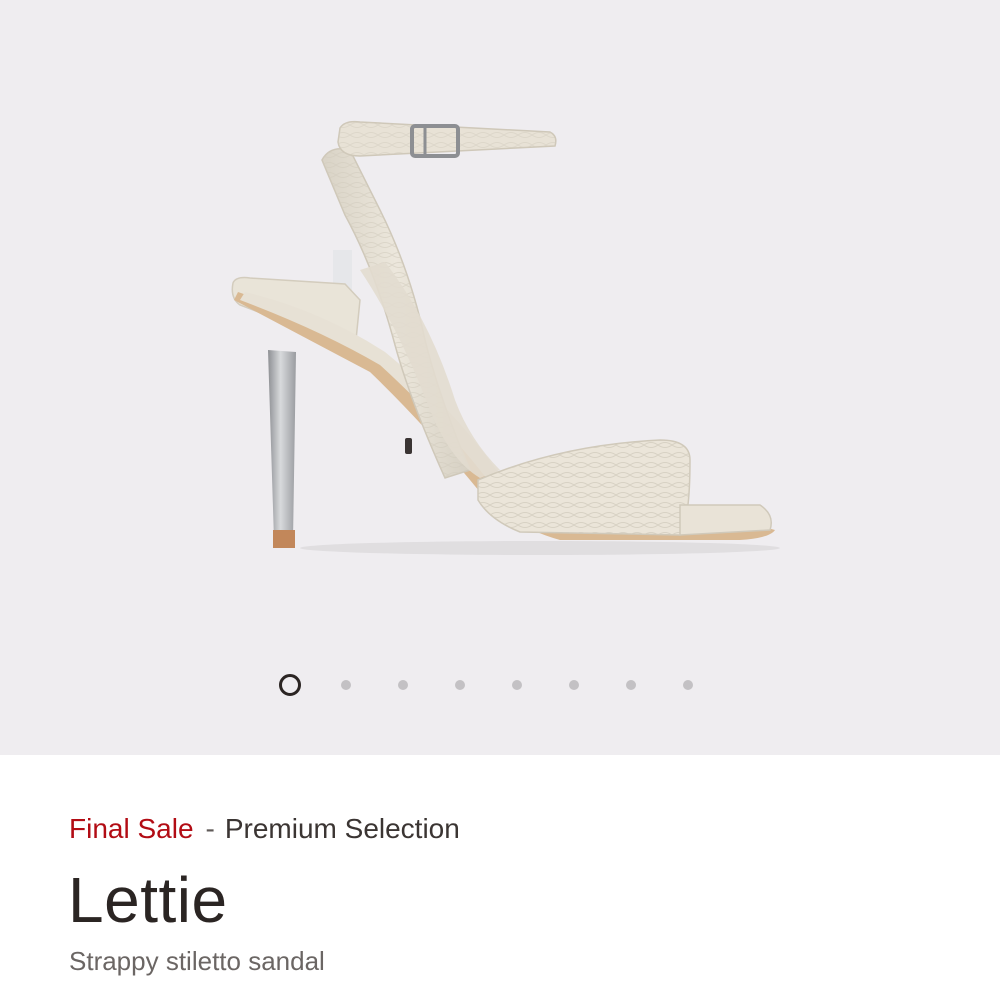  What do you see at coordinates (500, 685) in the screenshot?
I see `carousel-pagination` at bounding box center [500, 685].